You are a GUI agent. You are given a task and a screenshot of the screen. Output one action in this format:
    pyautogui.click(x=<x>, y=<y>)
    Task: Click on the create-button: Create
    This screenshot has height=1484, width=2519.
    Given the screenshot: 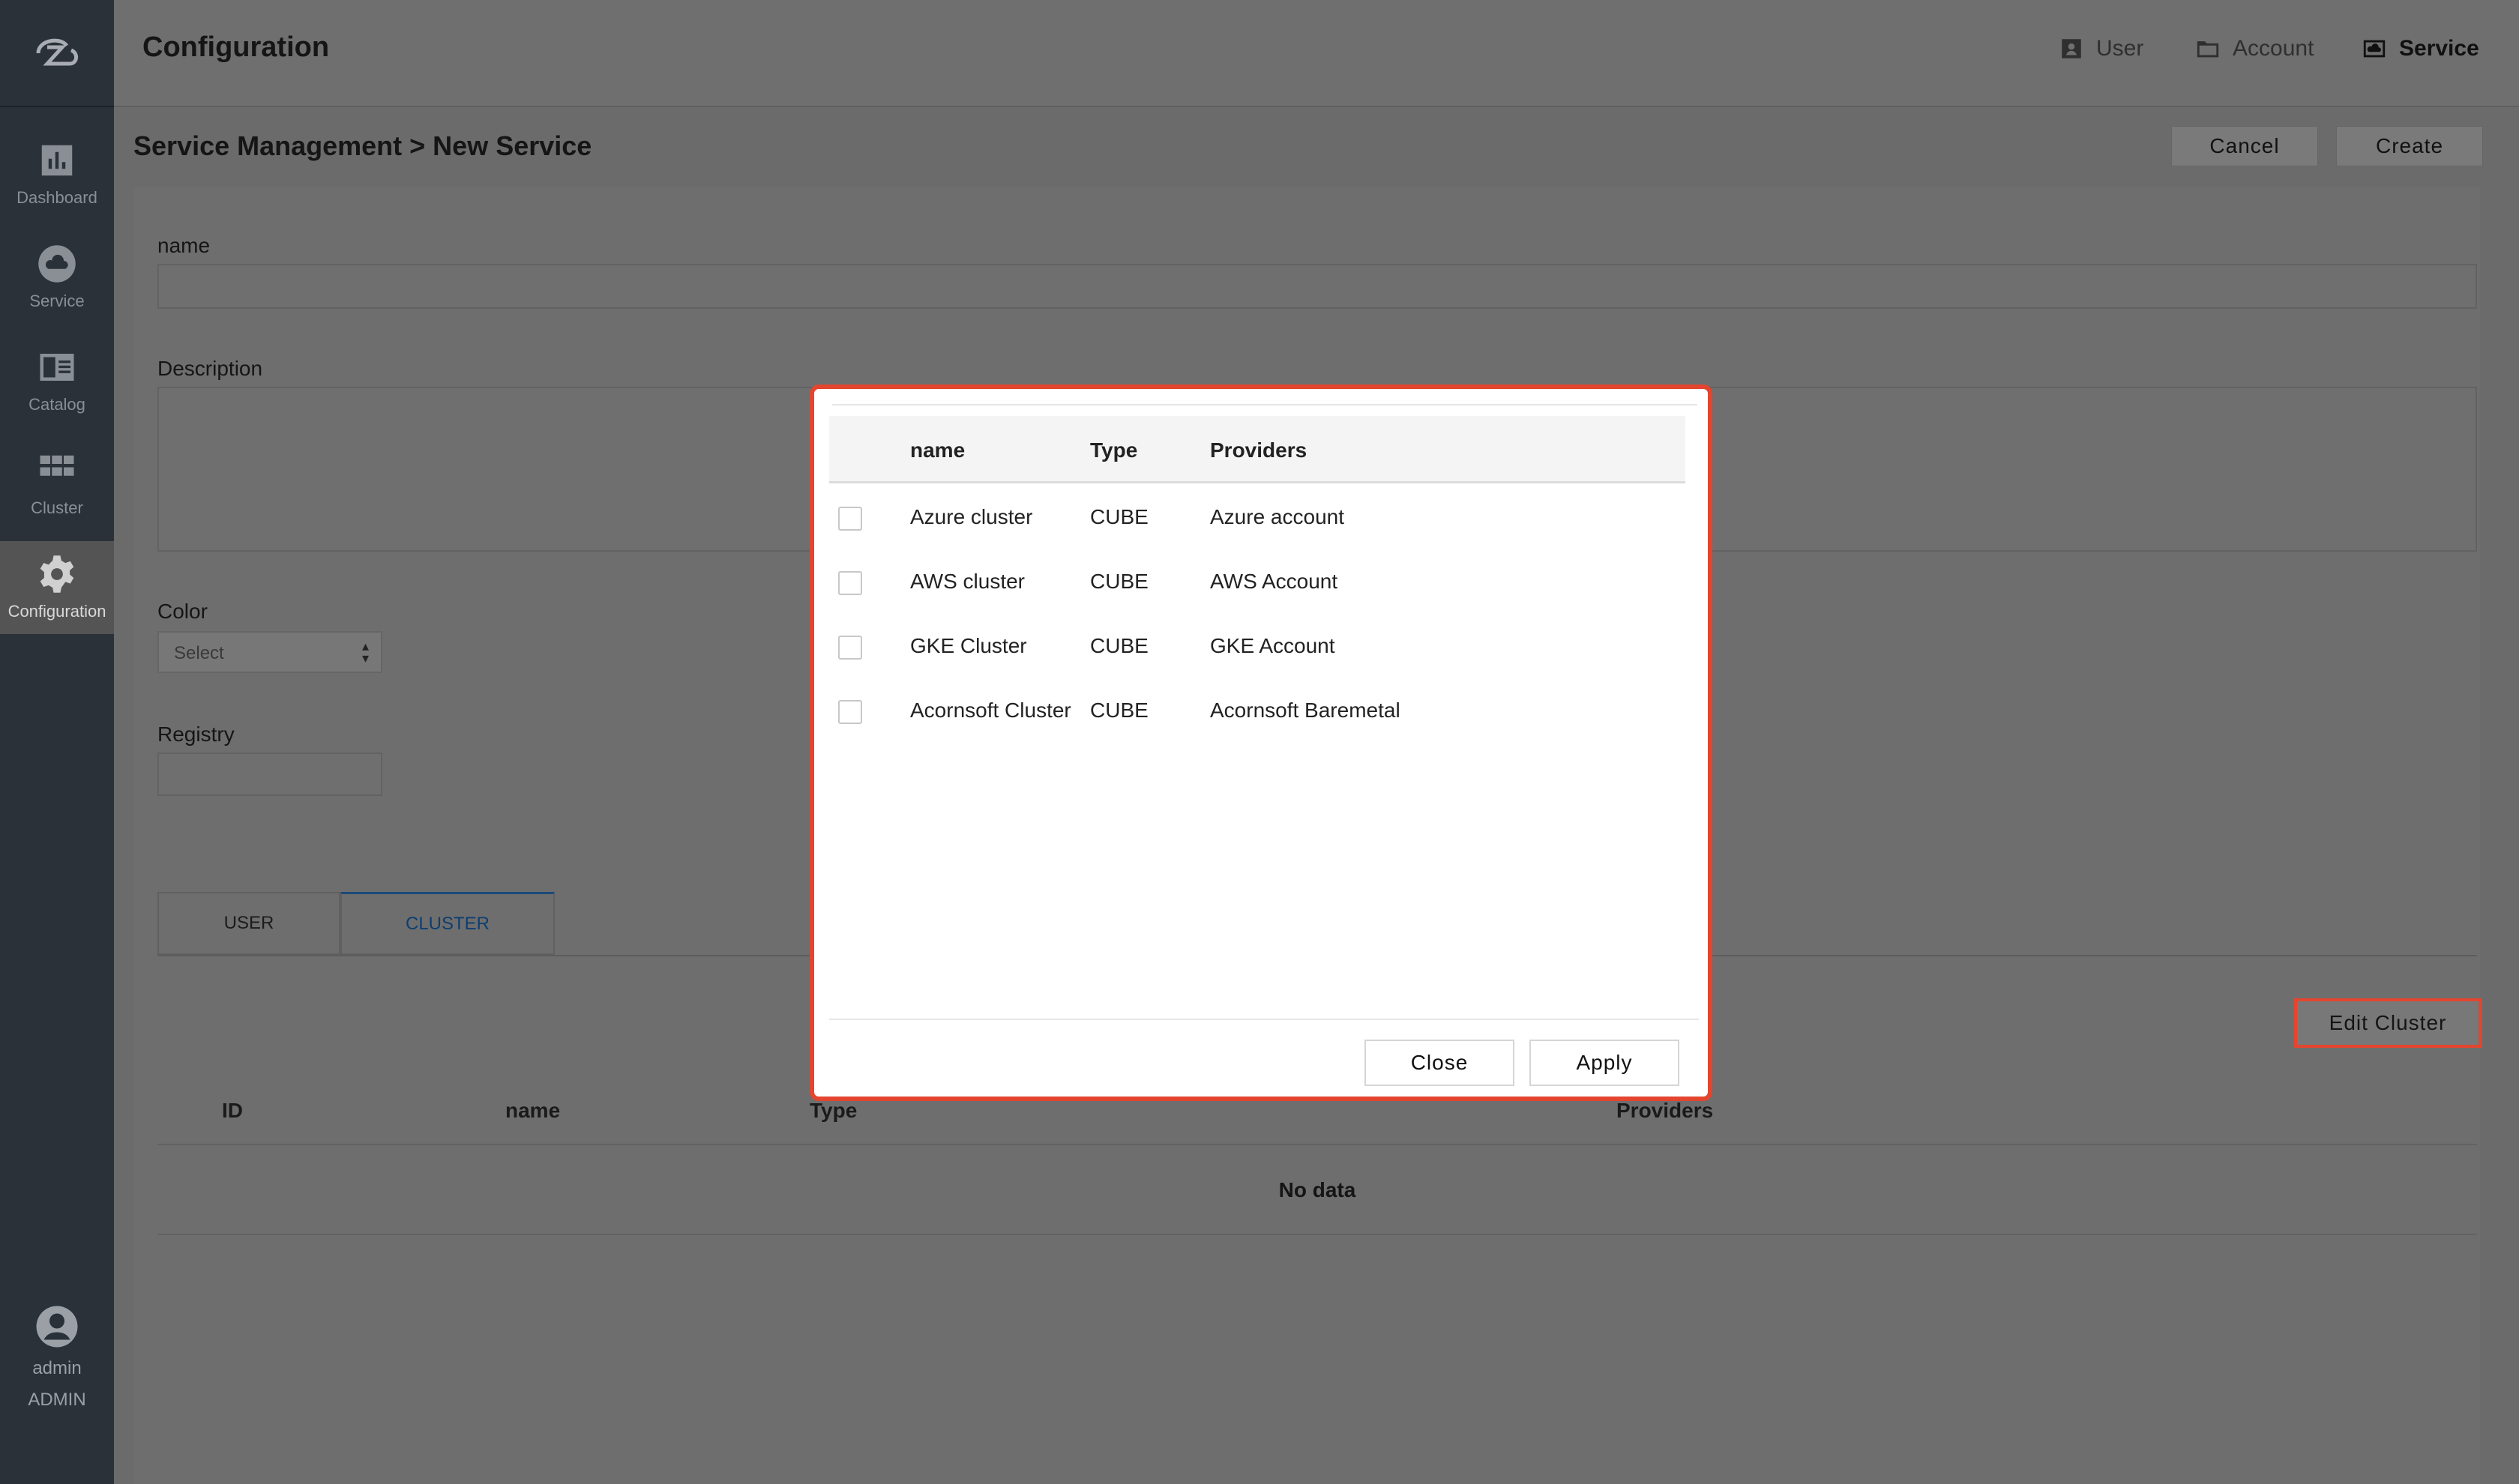 What is the action you would take?
    pyautogui.click(x=2409, y=146)
    